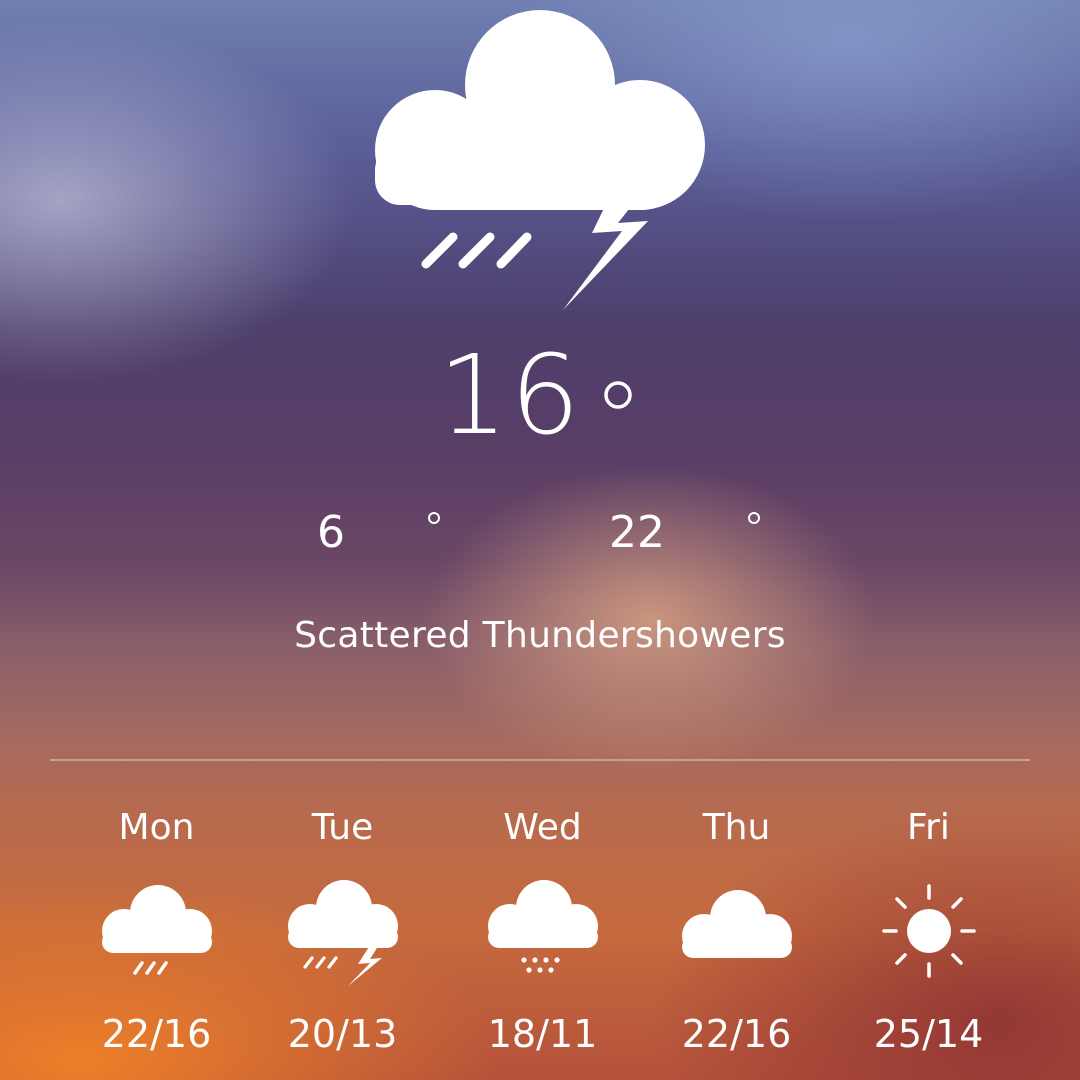  I want to click on high-temperature: 22, so click(686, 533).